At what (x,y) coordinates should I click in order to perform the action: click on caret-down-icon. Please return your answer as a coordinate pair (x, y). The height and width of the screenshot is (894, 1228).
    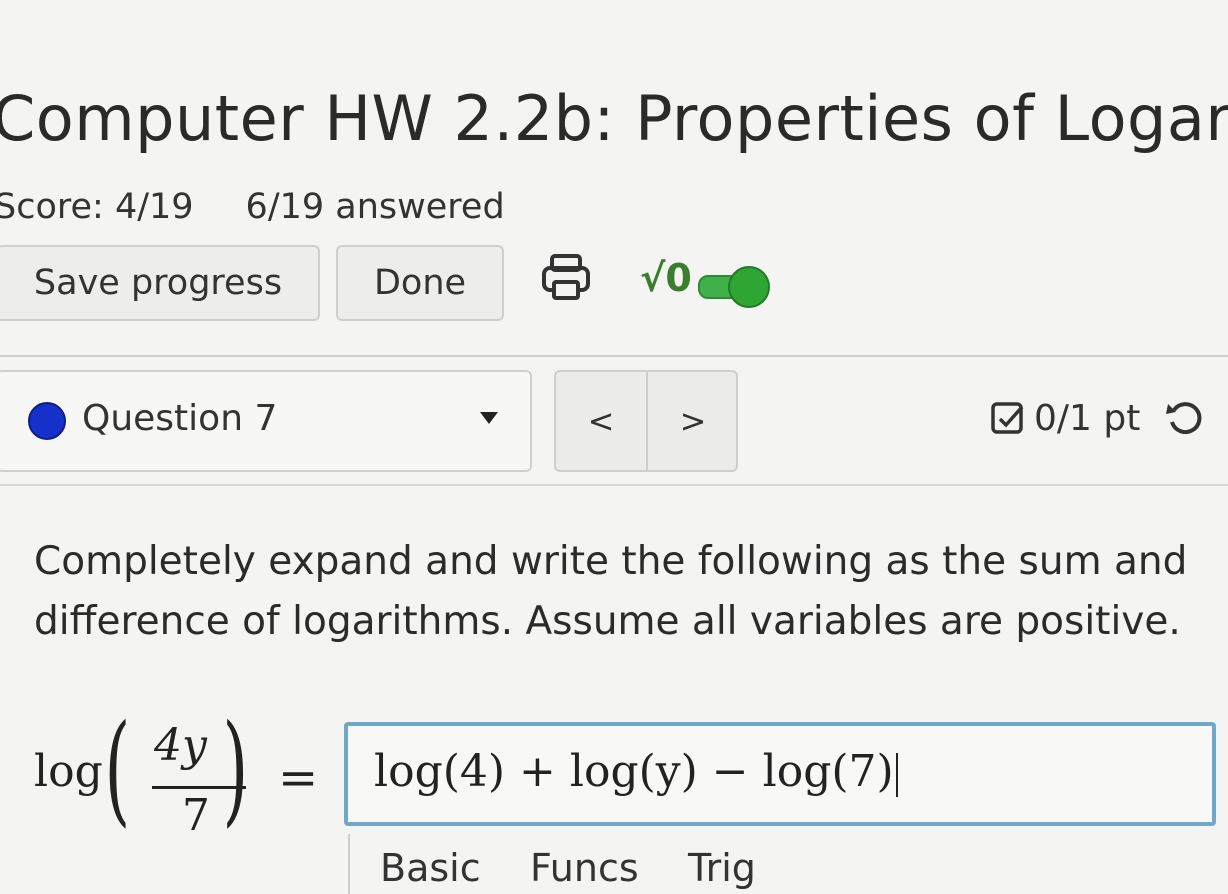
    Looking at the image, I should click on (489, 418).